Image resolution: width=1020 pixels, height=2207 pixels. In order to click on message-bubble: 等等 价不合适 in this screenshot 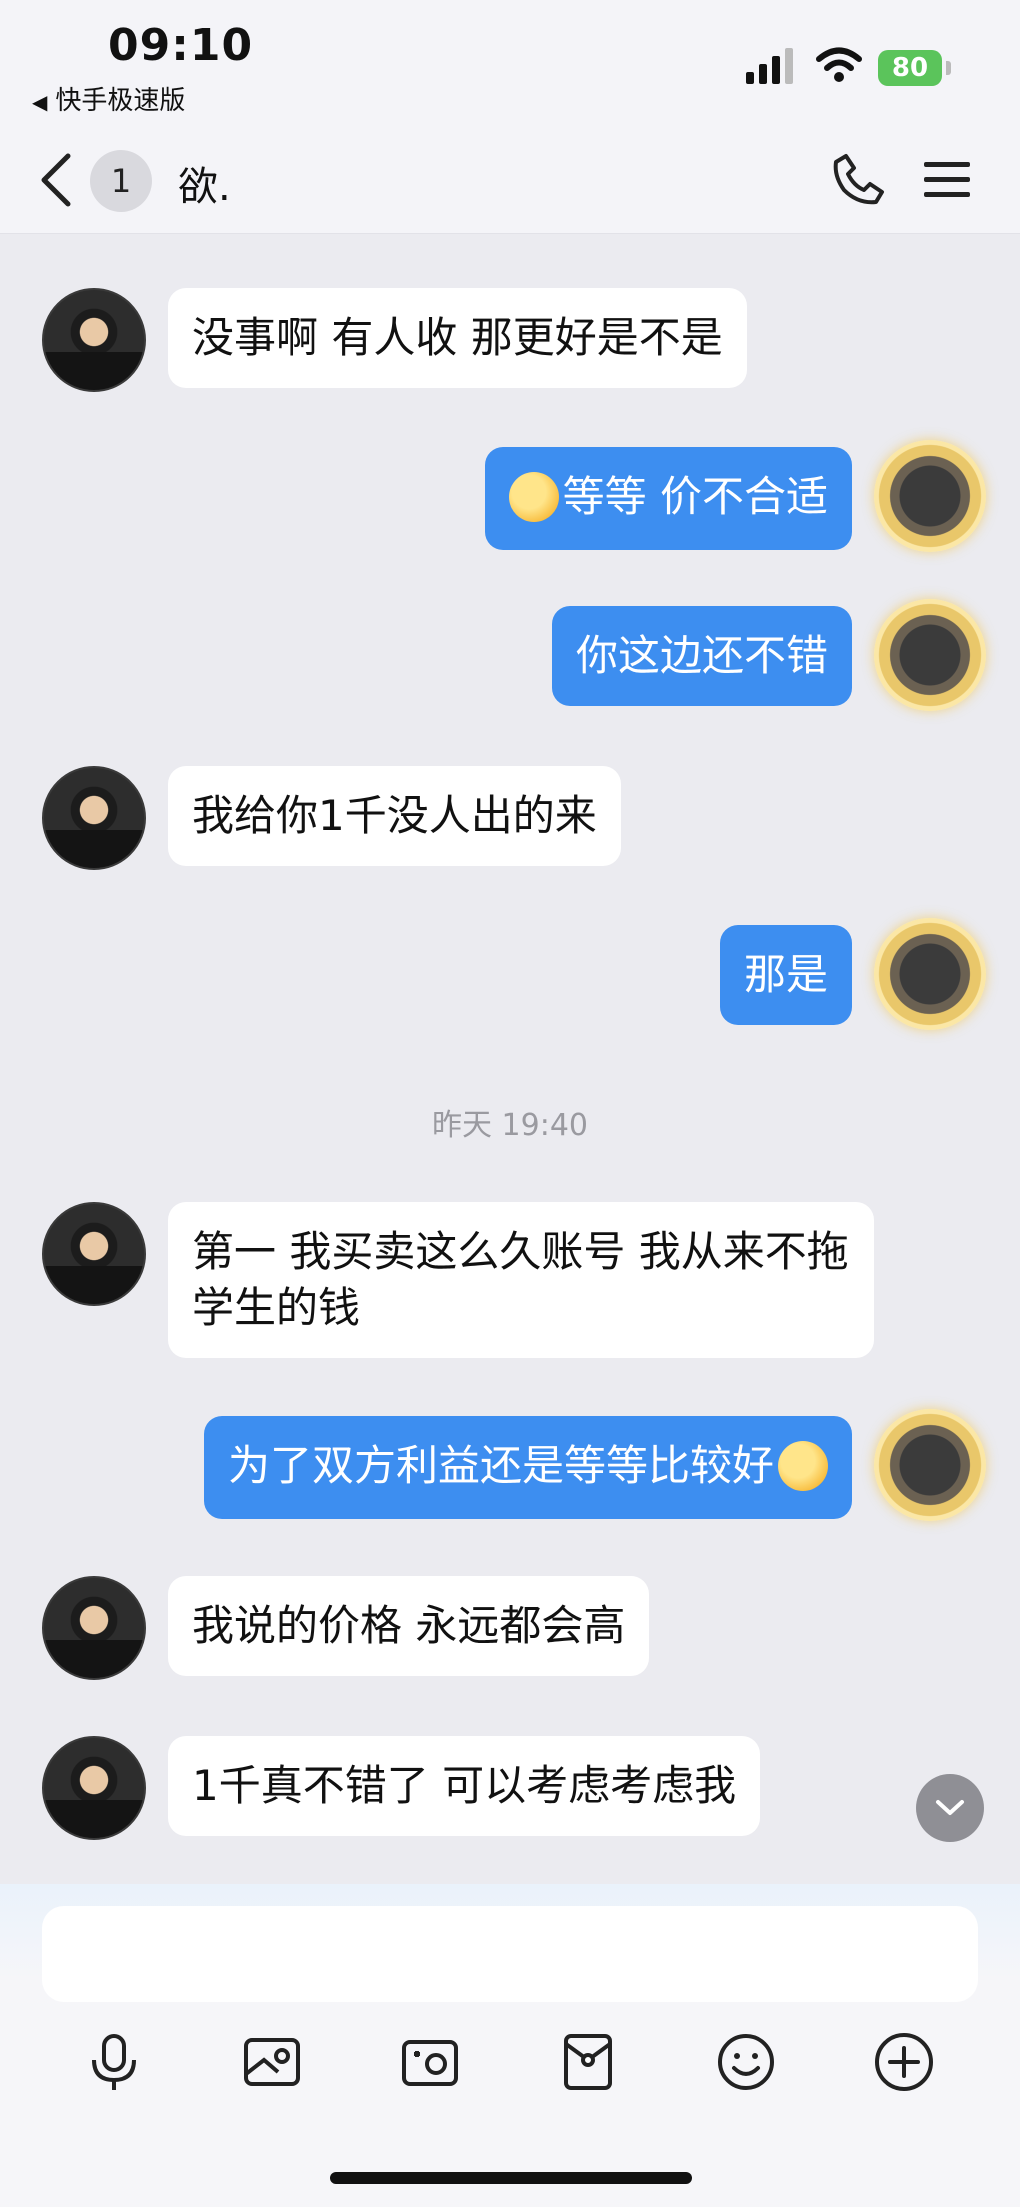, I will do `click(668, 498)`.